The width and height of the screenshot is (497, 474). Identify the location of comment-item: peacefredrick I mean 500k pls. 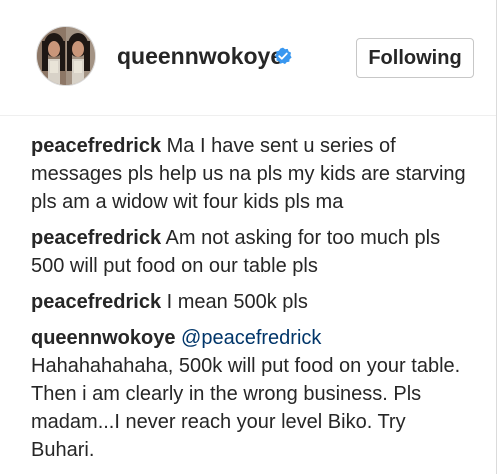
(251, 302).